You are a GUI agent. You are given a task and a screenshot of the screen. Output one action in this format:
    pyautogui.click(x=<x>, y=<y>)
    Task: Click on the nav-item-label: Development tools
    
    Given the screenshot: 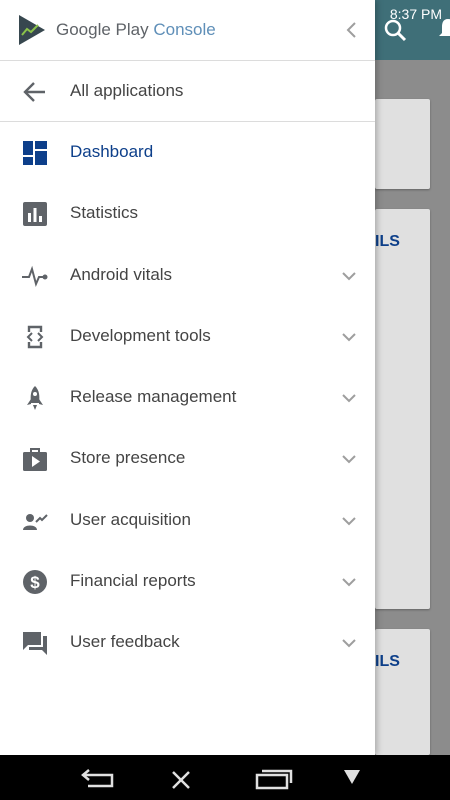 What is the action you would take?
    pyautogui.click(x=140, y=335)
    